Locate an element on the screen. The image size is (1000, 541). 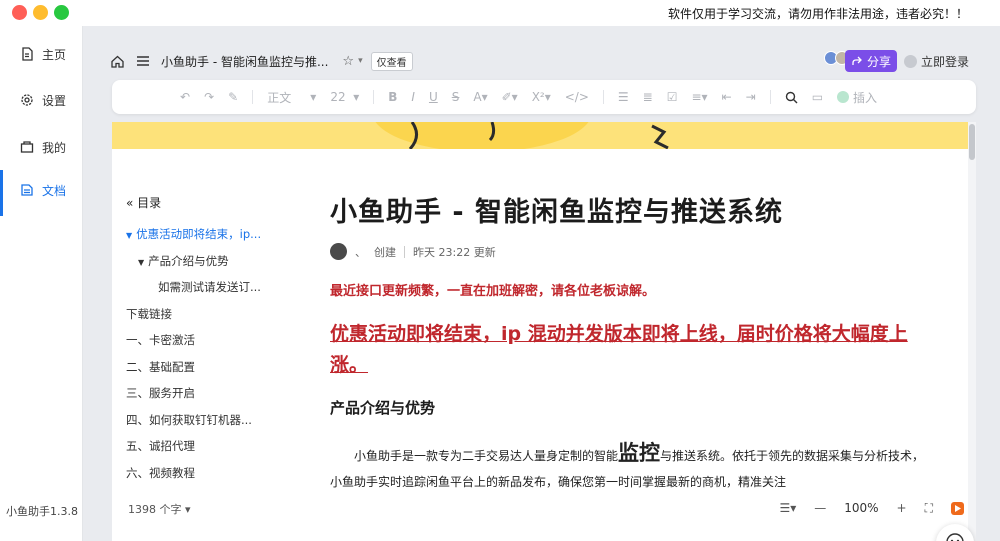
share-label: 分享 is located at coordinates (878, 61).